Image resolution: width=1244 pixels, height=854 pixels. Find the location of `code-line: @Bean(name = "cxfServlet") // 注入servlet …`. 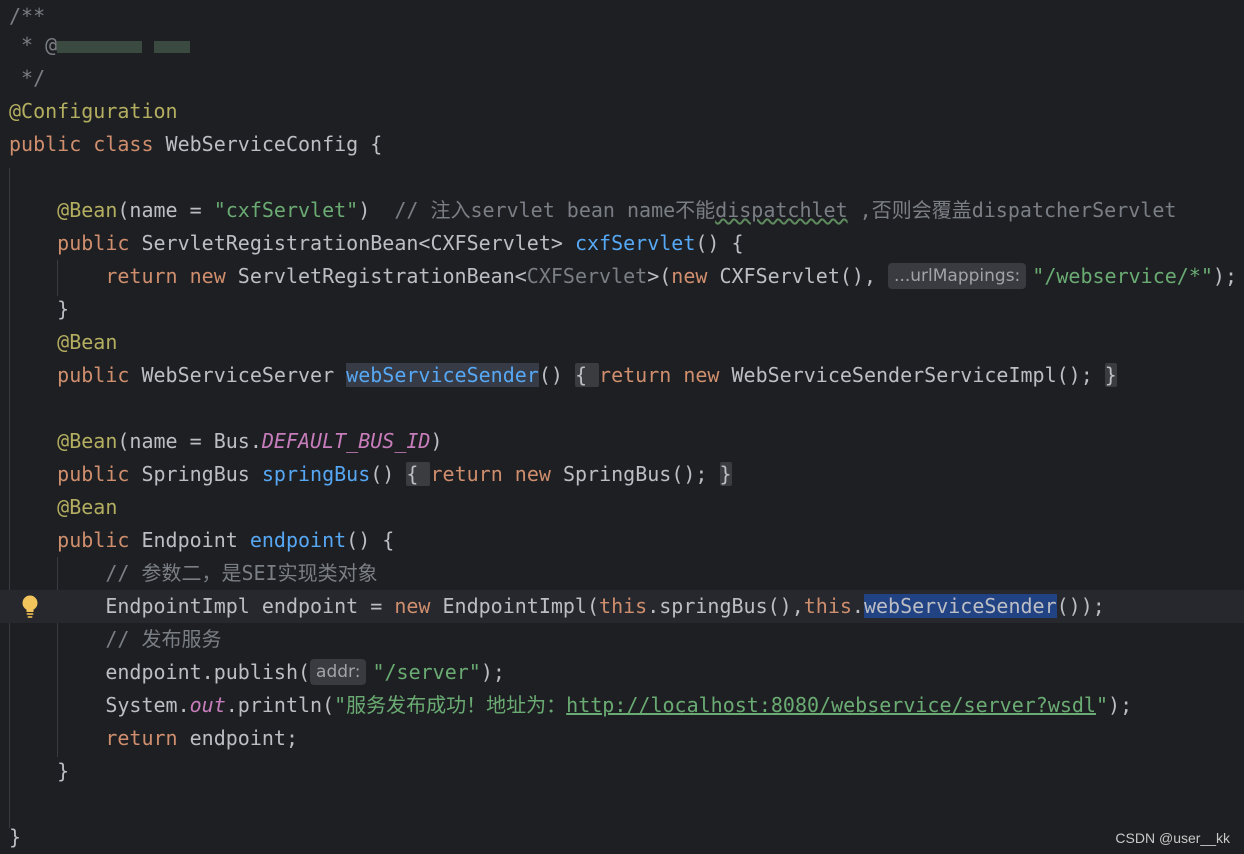

code-line: @Bean(name = "cxfServlet") // 注入servlet … is located at coordinates (617, 210).